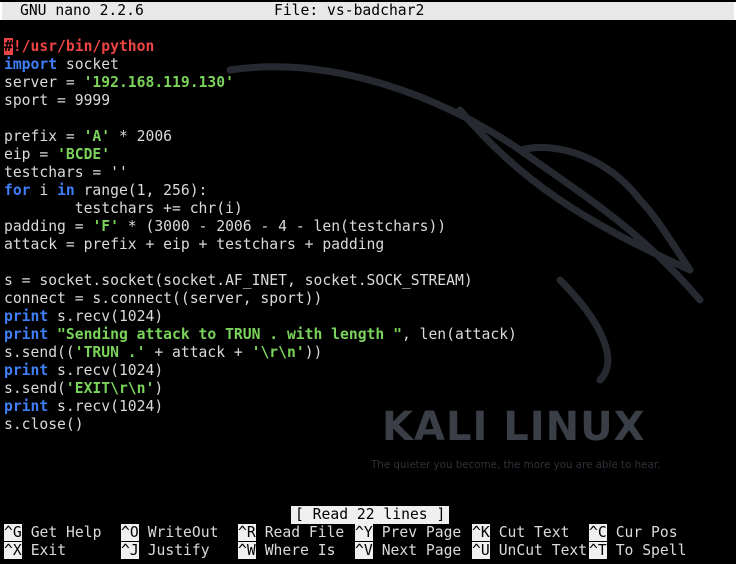 The image size is (736, 564). I want to click on code-line: import socket, so click(61, 64).